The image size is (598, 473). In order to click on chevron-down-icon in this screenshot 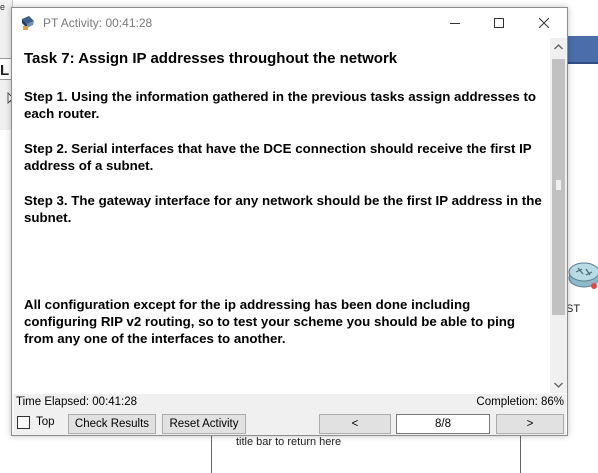, I will do `click(558, 385)`.